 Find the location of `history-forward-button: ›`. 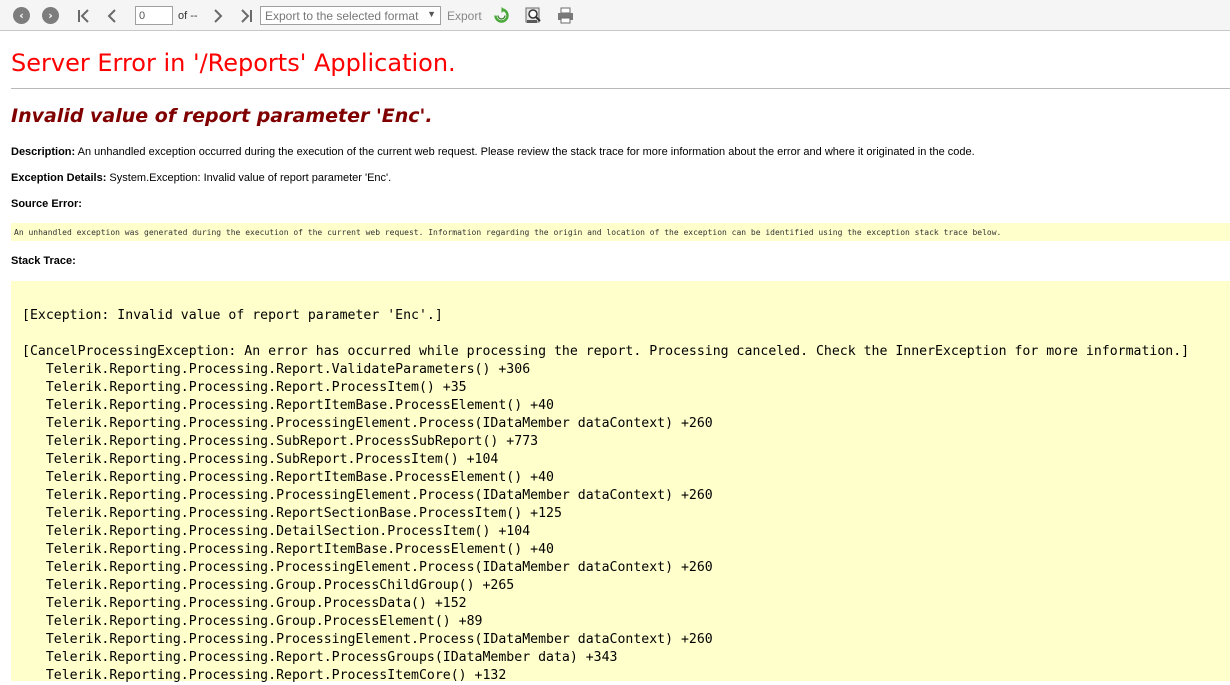

history-forward-button: › is located at coordinates (50, 15).